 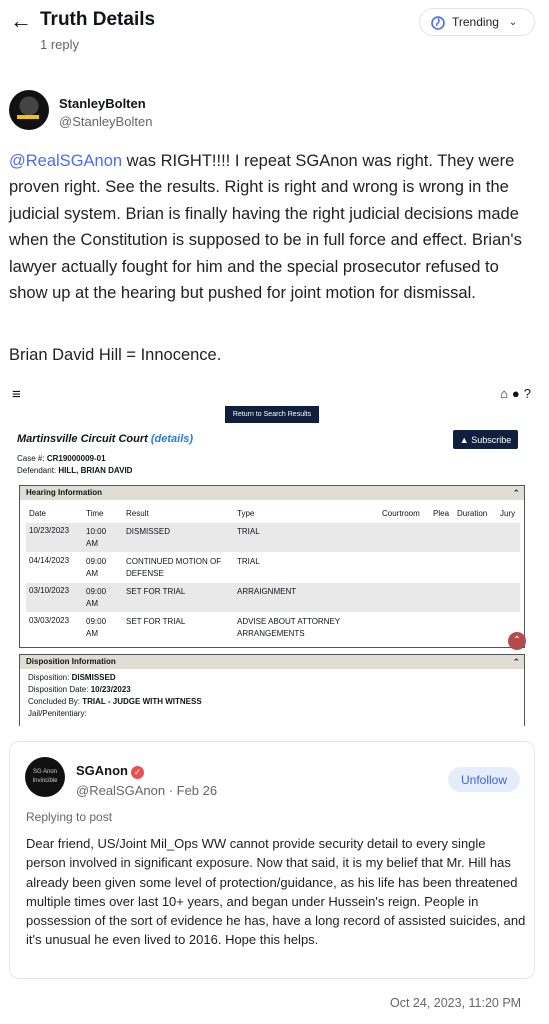 What do you see at coordinates (274, 30) in the screenshot?
I see `page-header: ← Truth Details 1 reply Trending ⌄` at bounding box center [274, 30].